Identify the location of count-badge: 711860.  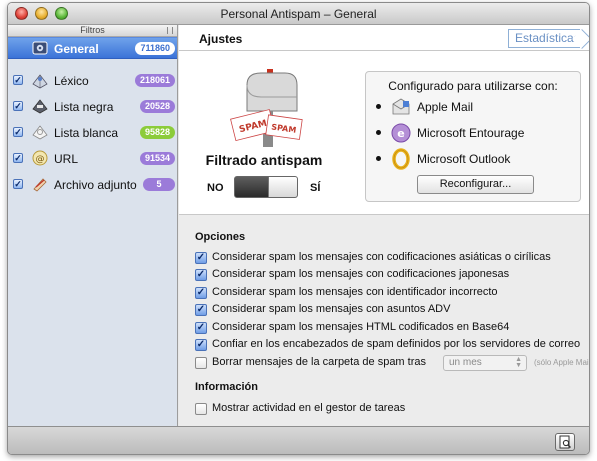
(155, 48).